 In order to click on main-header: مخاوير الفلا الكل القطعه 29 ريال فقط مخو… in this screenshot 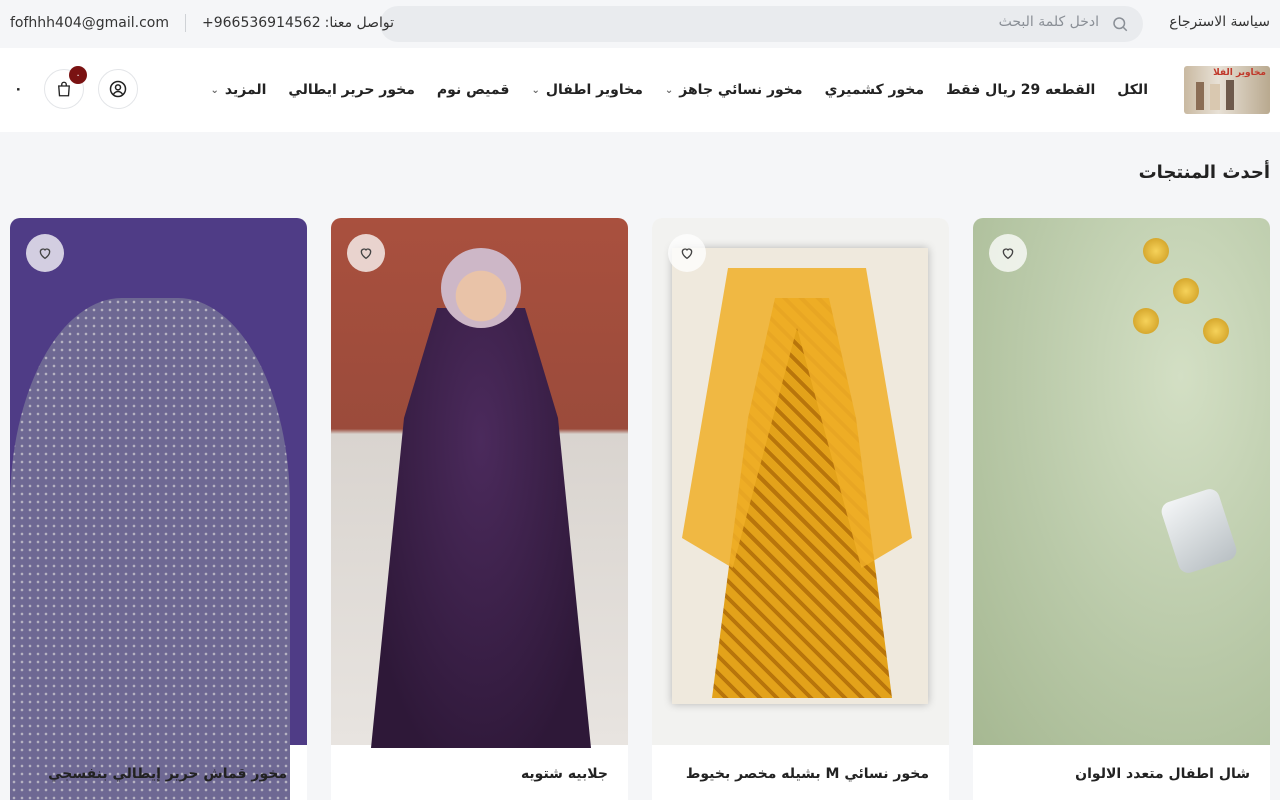, I will do `click(640, 90)`.